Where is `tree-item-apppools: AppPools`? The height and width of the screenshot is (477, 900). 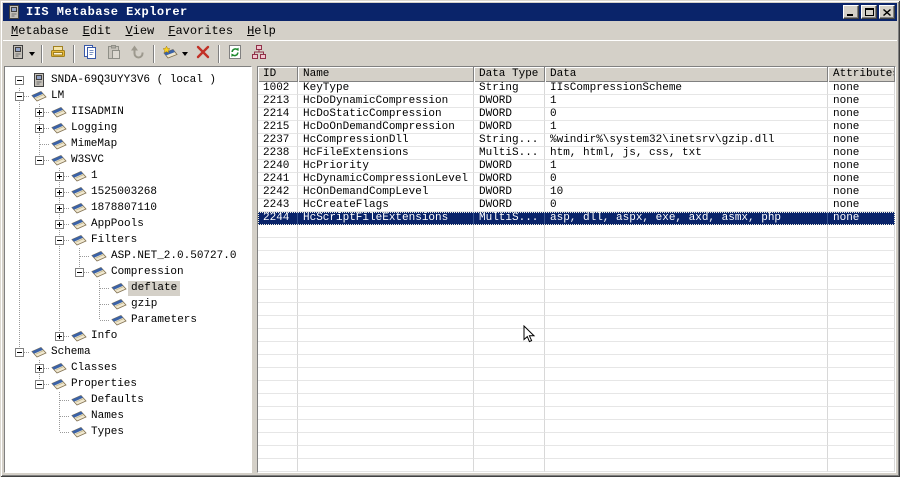
tree-item-apppools: AppPools is located at coordinates (128, 224).